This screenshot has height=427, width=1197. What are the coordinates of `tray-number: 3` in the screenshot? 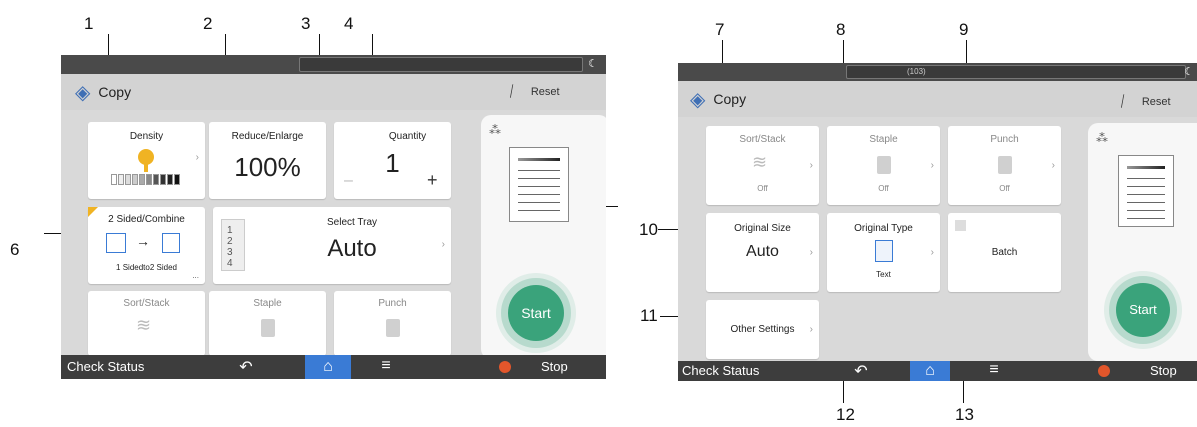 It's located at (230, 252).